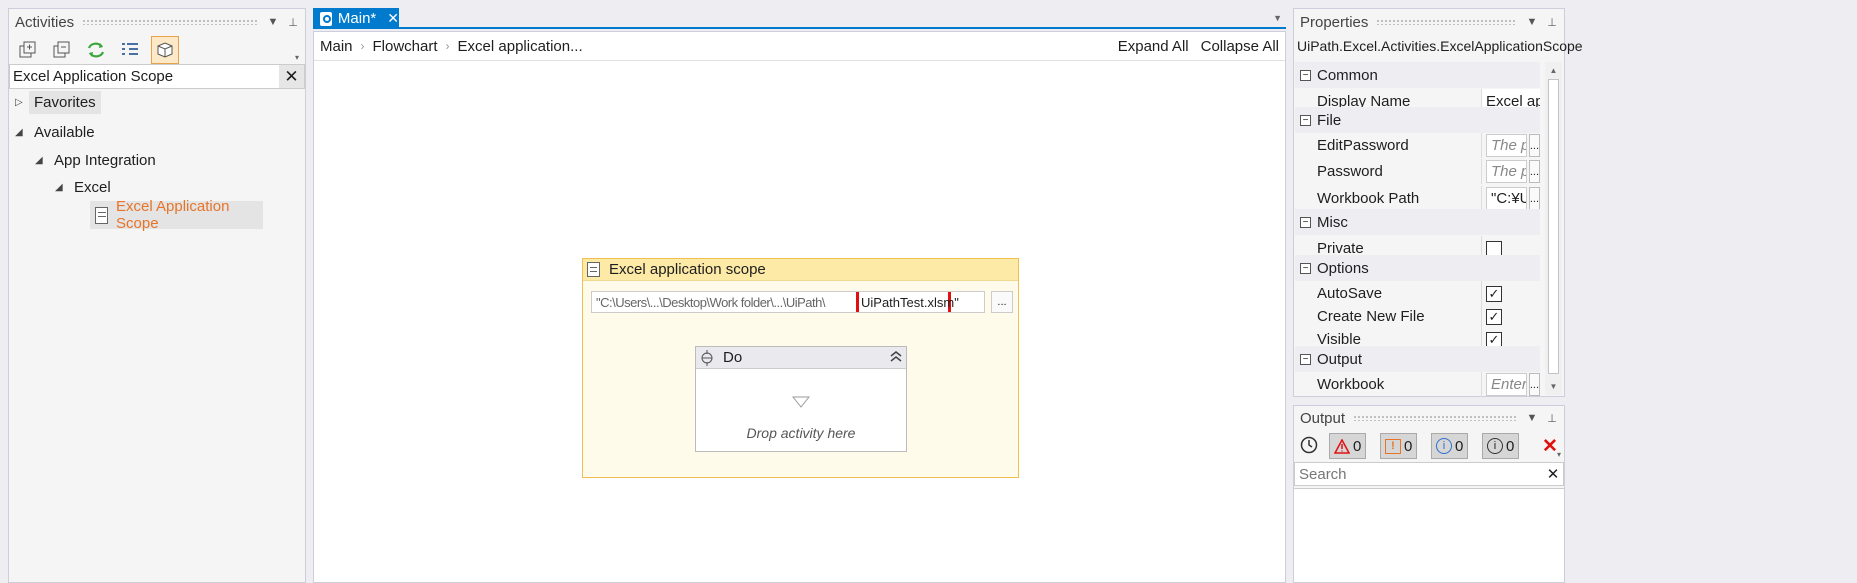 The height and width of the screenshot is (583, 1857). What do you see at coordinates (1417, 120) in the screenshot?
I see `category-file: − File` at bounding box center [1417, 120].